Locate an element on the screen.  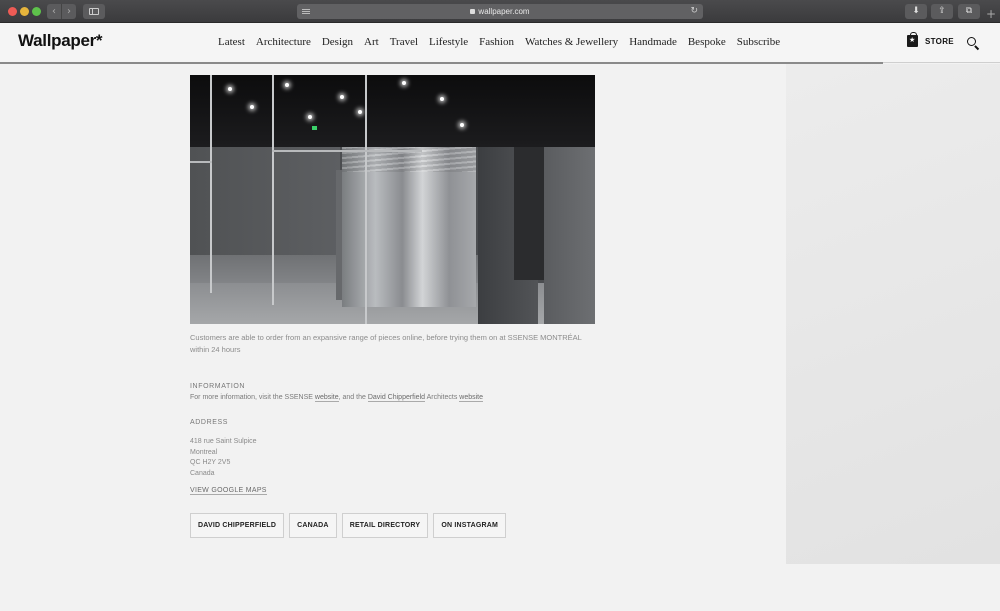
header-divider-light is located at coordinates (941, 62).